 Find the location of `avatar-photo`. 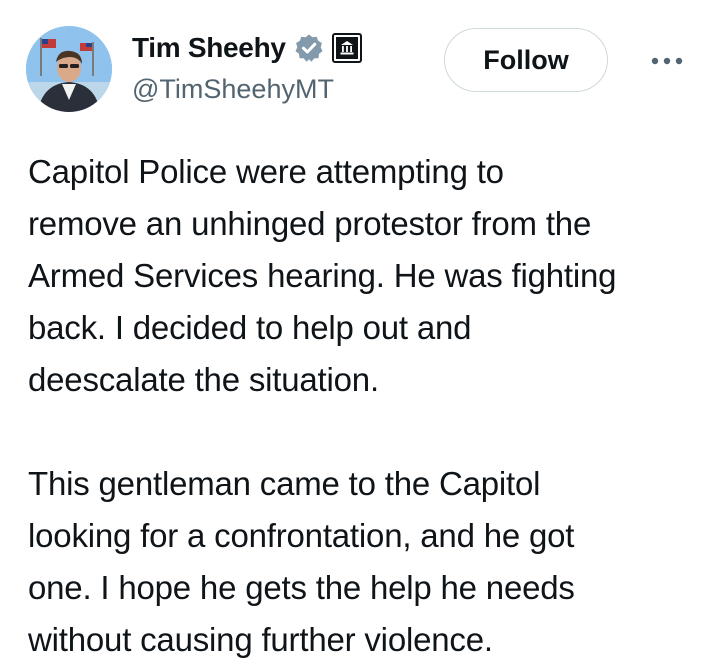

avatar-photo is located at coordinates (69, 69).